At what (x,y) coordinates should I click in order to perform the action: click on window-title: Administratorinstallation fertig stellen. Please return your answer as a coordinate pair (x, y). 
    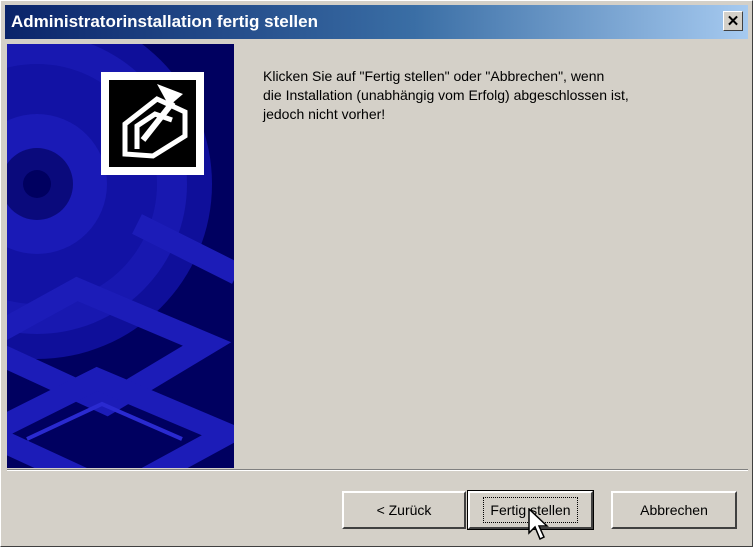
    Looking at the image, I should click on (164, 21).